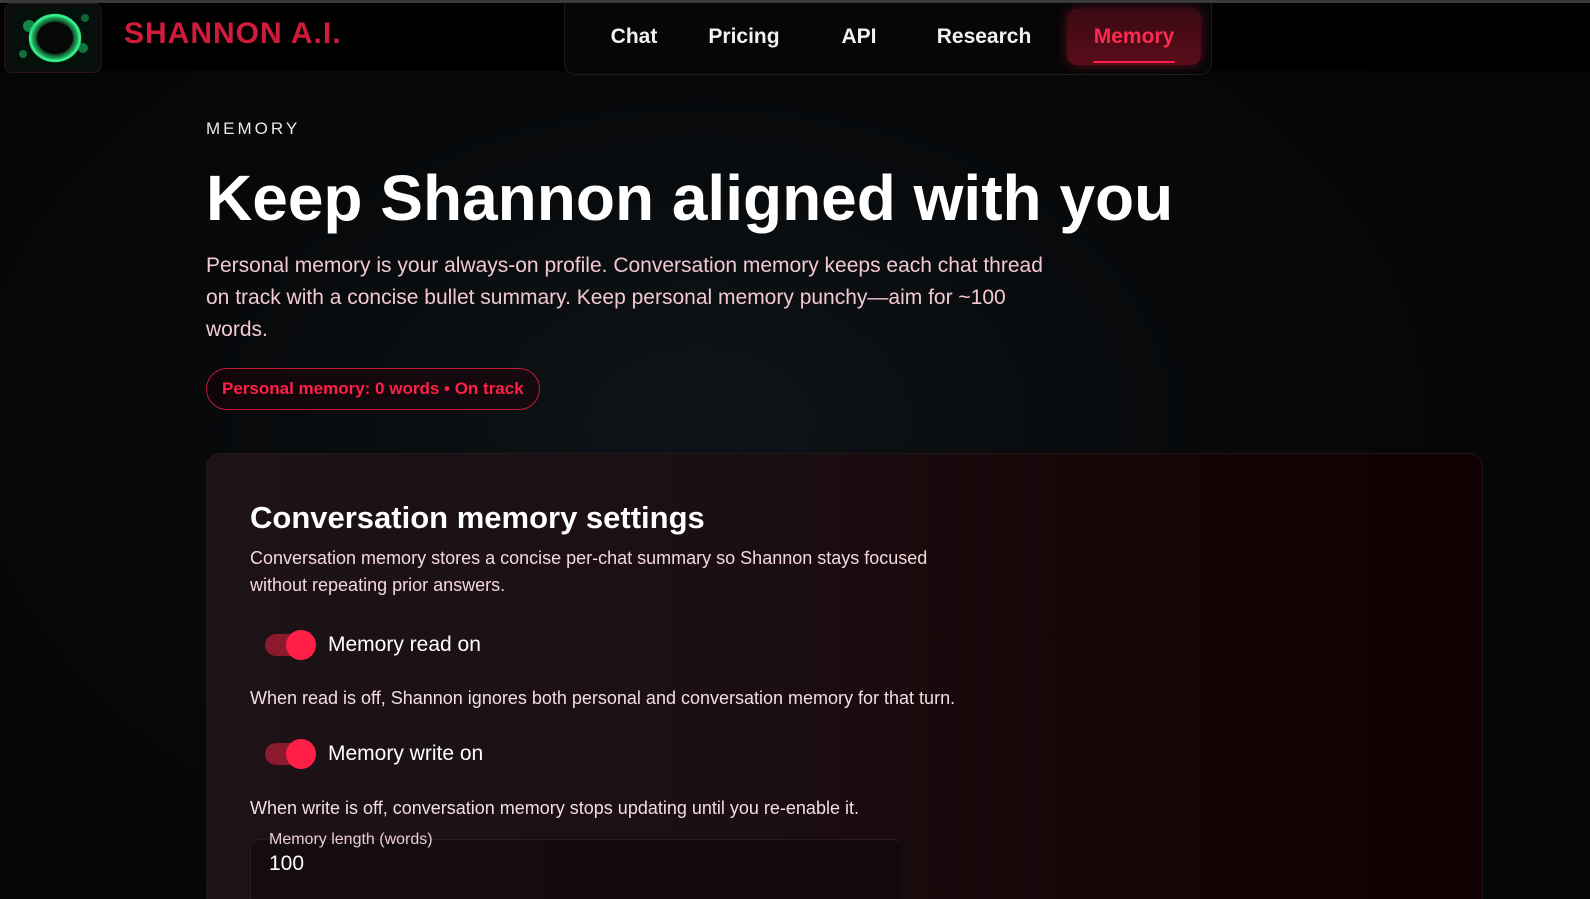 This screenshot has height=899, width=1590. I want to click on nav-item-pricing: Pricing, so click(744, 37).